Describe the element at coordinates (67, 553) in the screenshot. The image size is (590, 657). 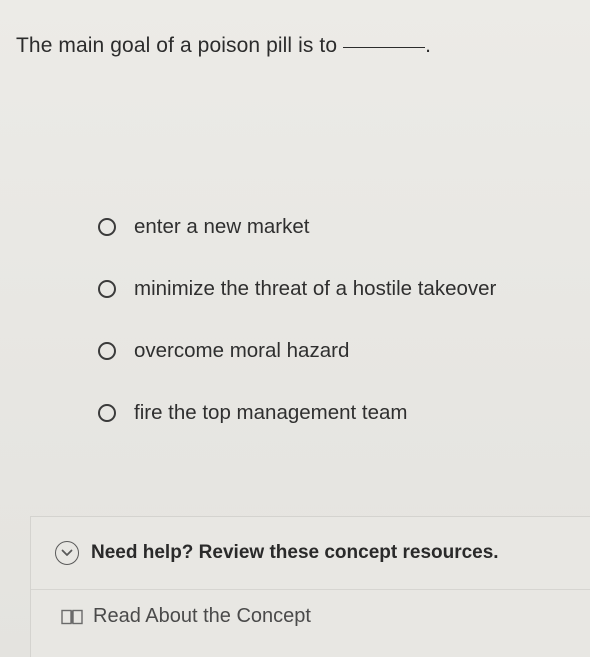
I see `chevron-down-circle-icon` at that location.